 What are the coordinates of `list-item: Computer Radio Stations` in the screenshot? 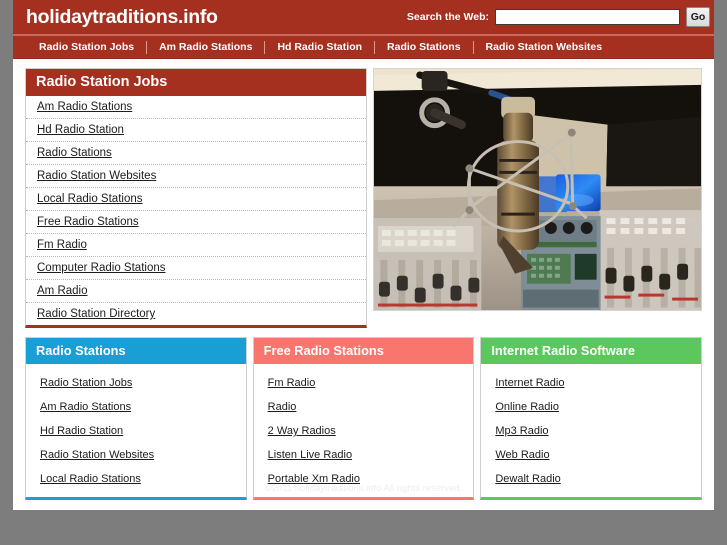 It's located at (196, 268).